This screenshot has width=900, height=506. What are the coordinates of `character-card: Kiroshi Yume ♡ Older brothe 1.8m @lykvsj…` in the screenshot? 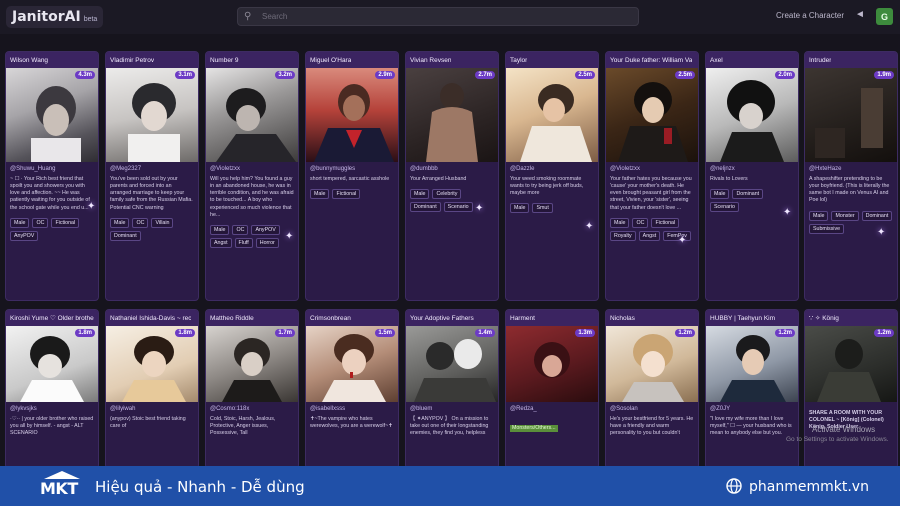 It's located at (52, 389).